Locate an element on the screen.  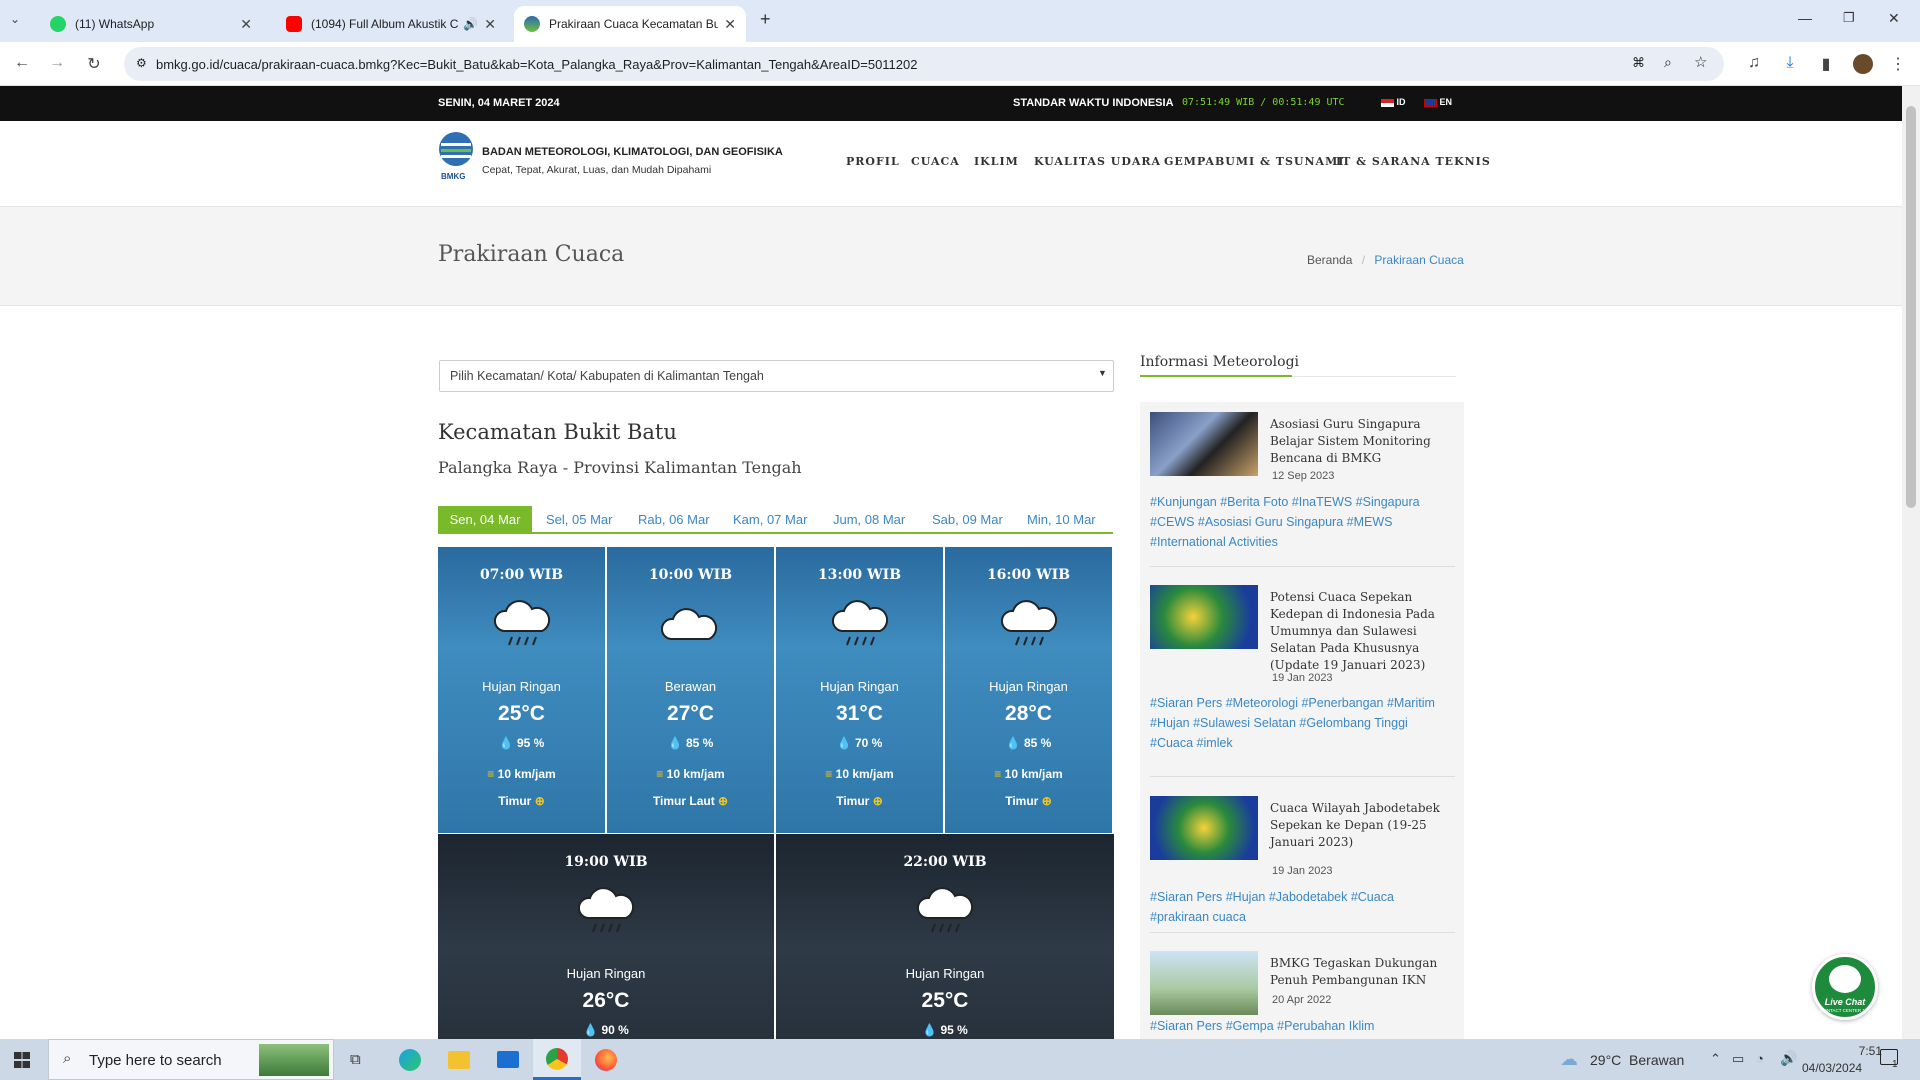
tab-day-1: Sel, 05 Mar is located at coordinates (579, 519).